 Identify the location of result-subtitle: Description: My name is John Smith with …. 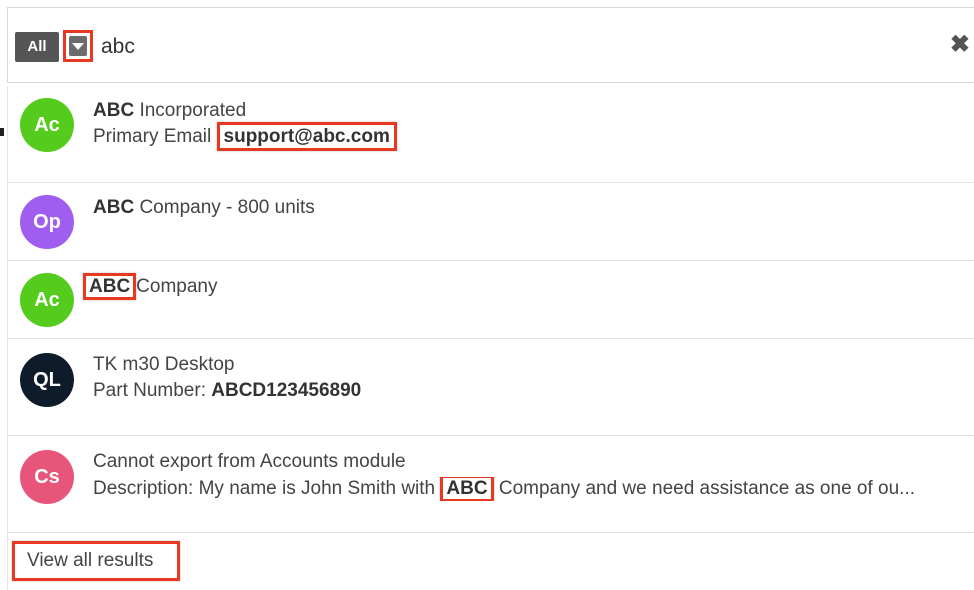
(533, 489).